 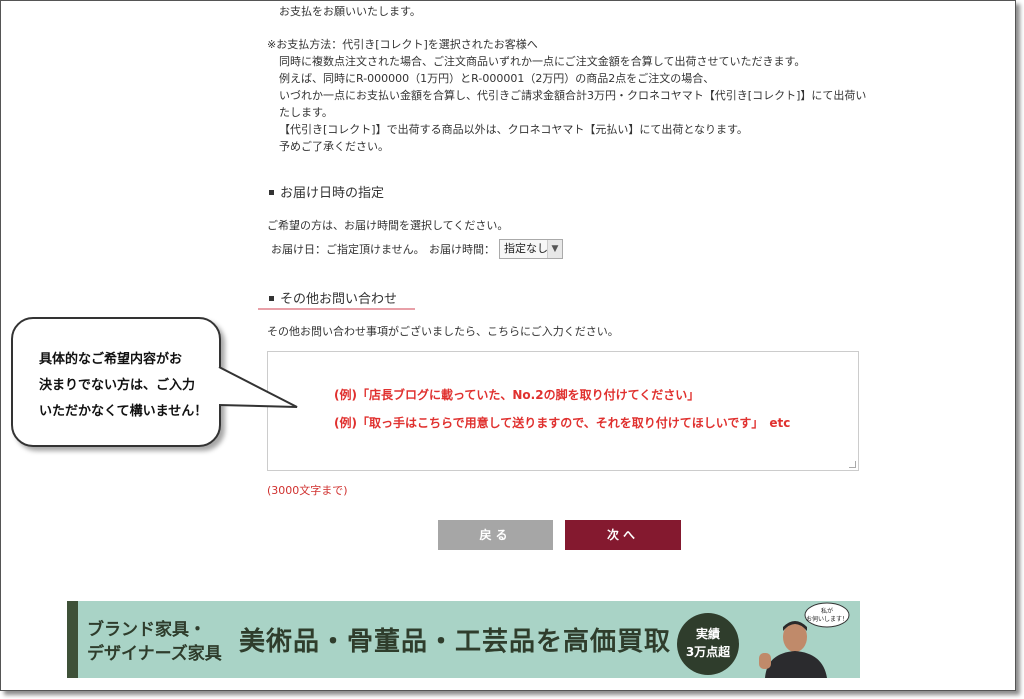 What do you see at coordinates (334, 146) in the screenshot?
I see `payment-note-line: 予めご了承ください。` at bounding box center [334, 146].